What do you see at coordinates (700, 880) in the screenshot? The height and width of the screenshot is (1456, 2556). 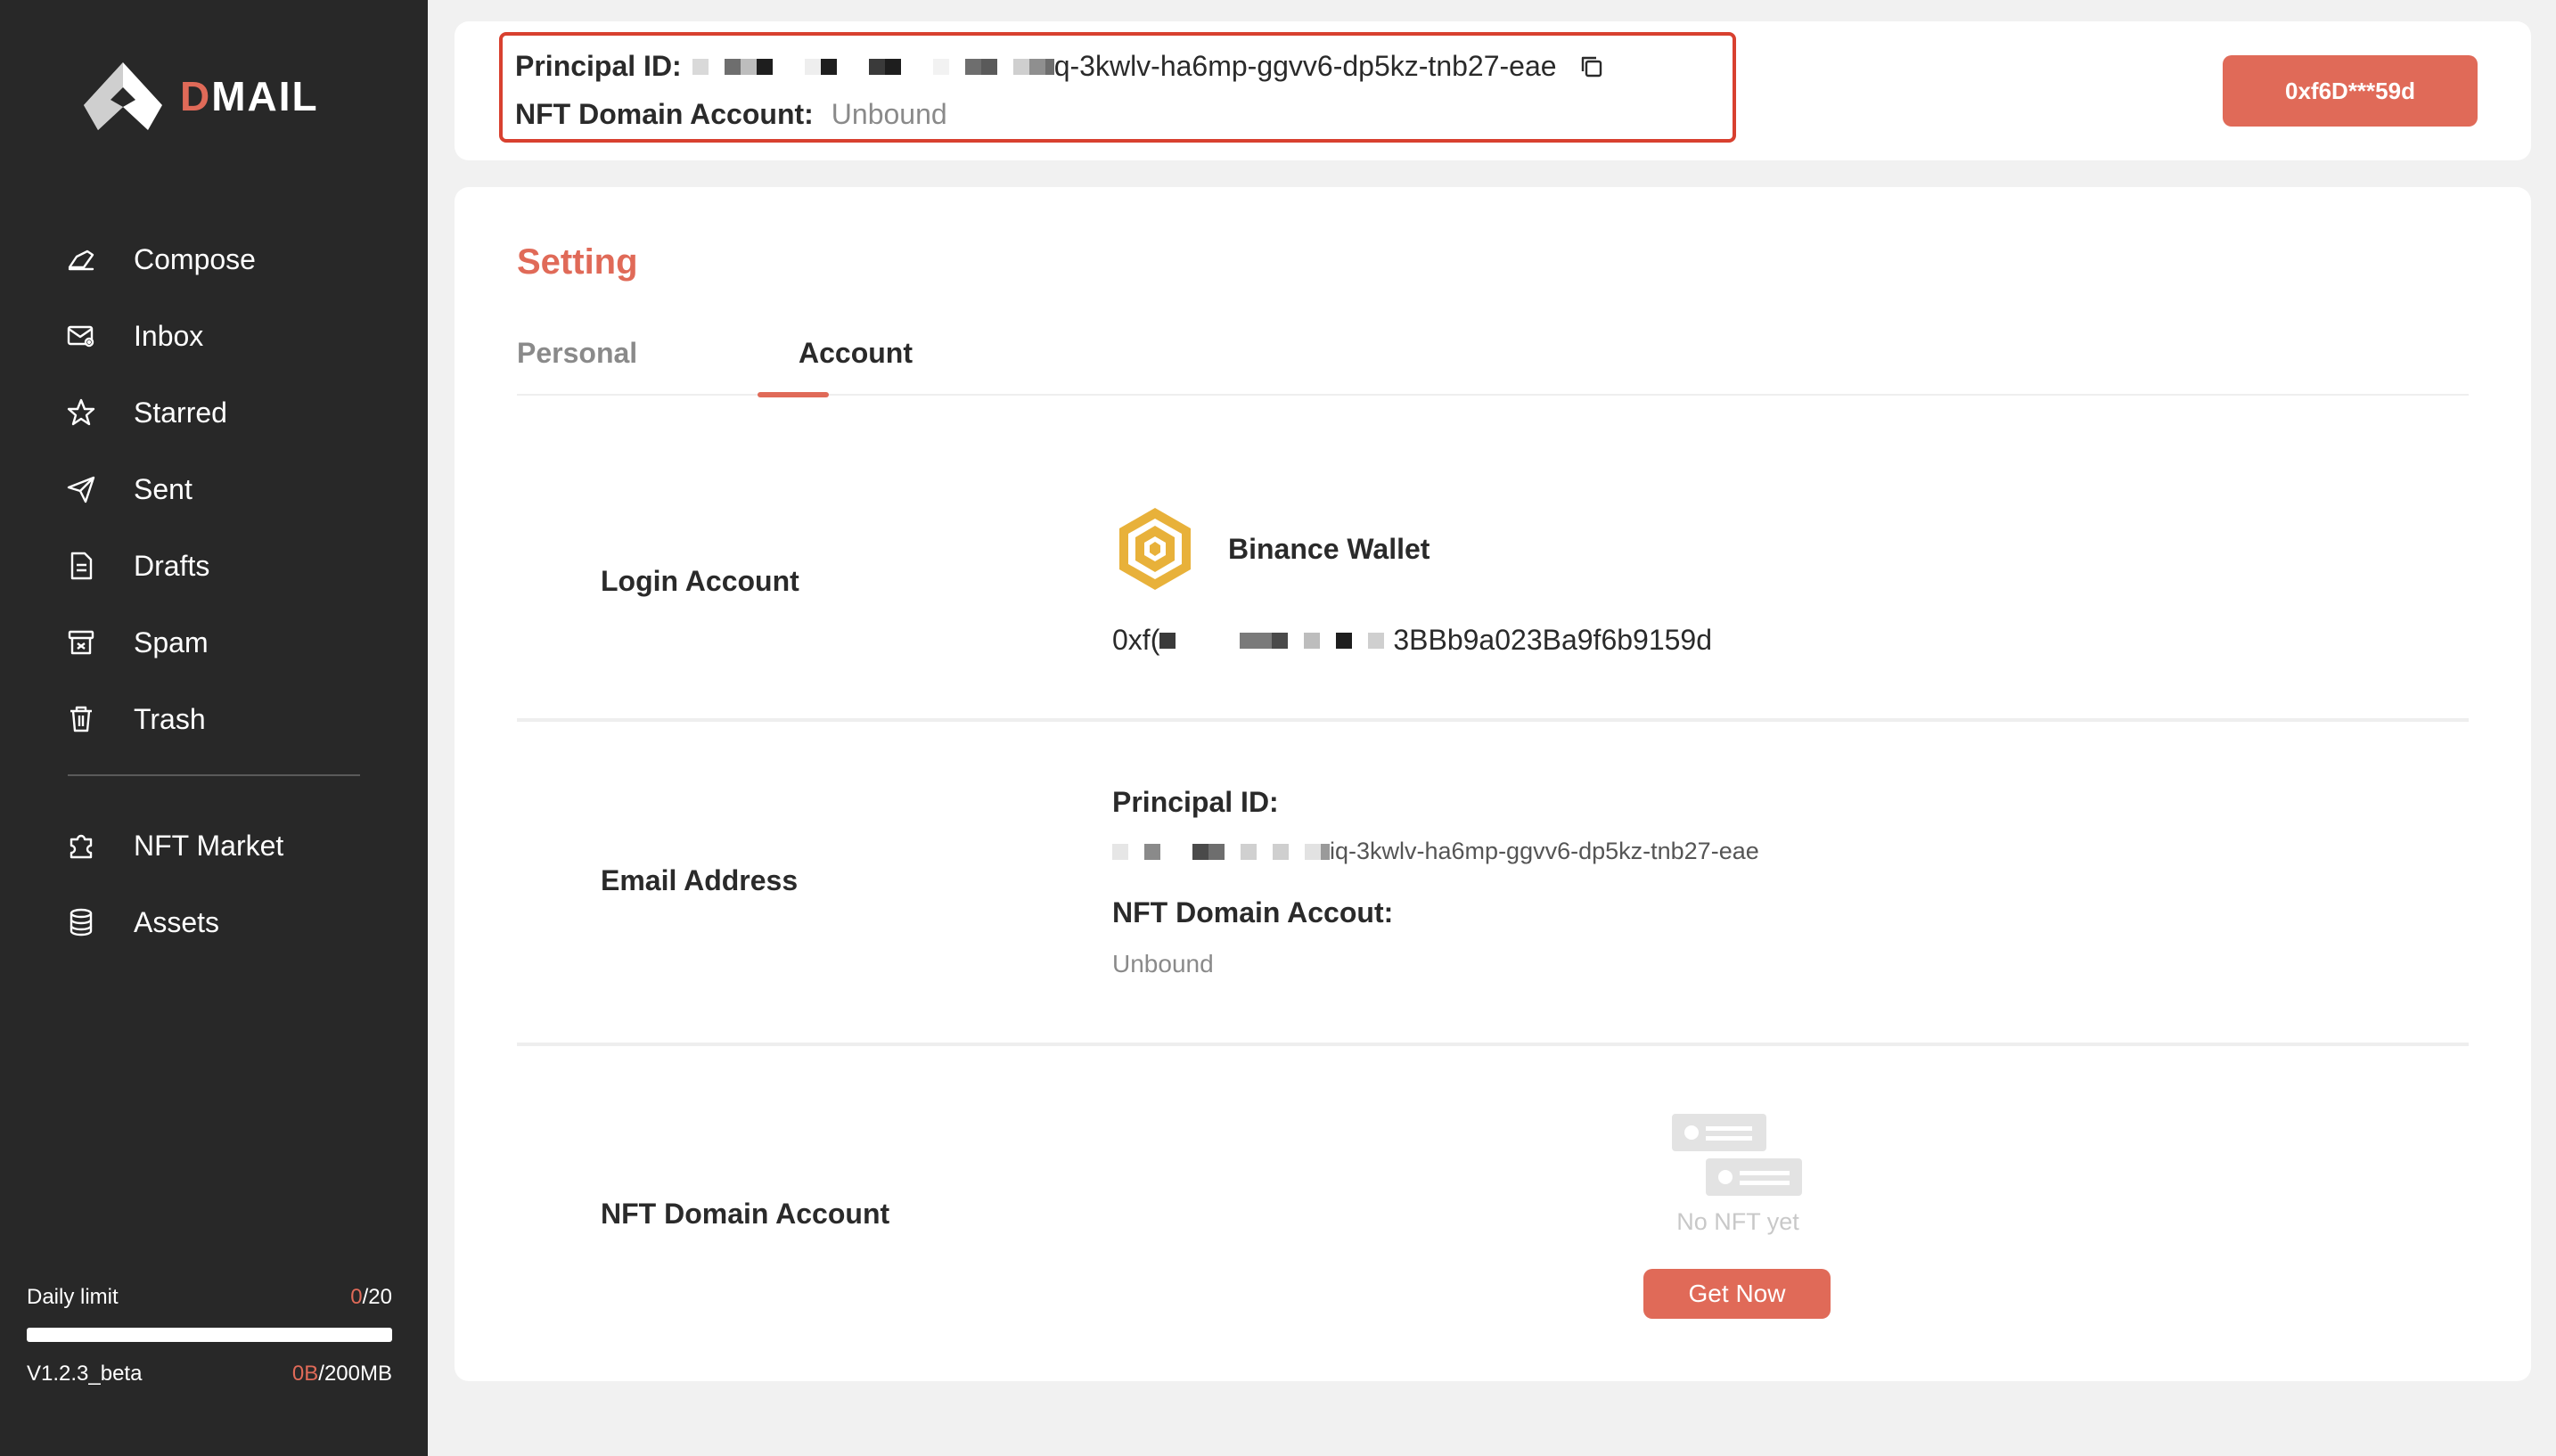 I see `email-address-label: Email Address` at bounding box center [700, 880].